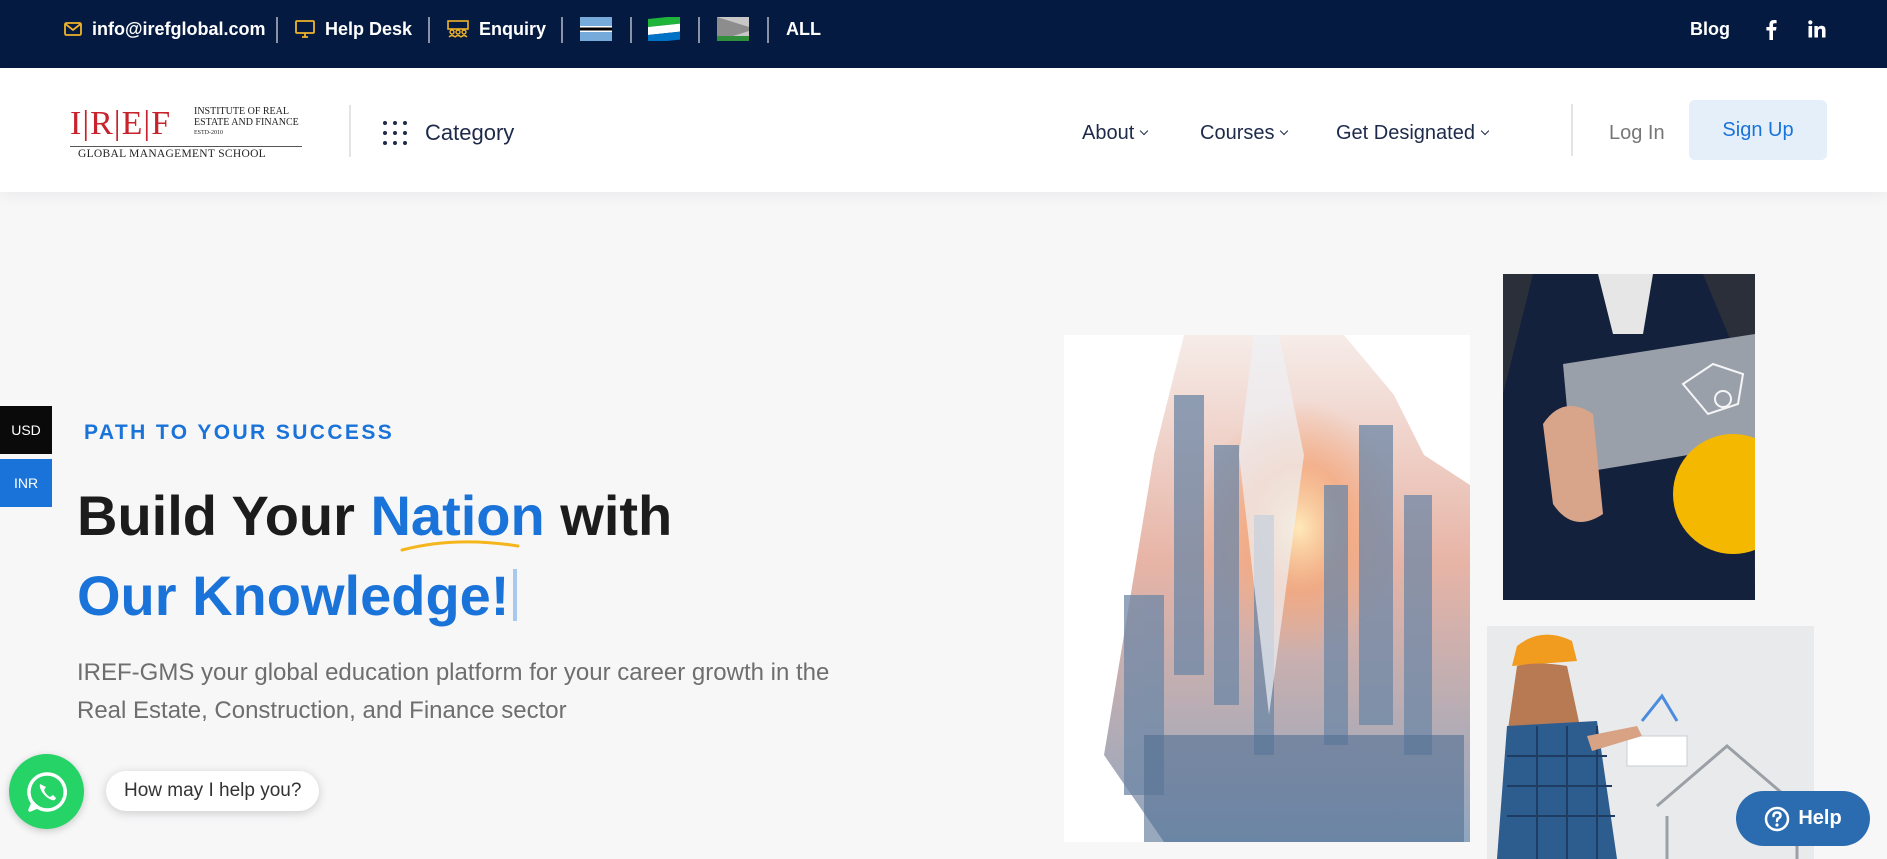 The image size is (1887, 859). I want to click on group-icon, so click(458, 29).